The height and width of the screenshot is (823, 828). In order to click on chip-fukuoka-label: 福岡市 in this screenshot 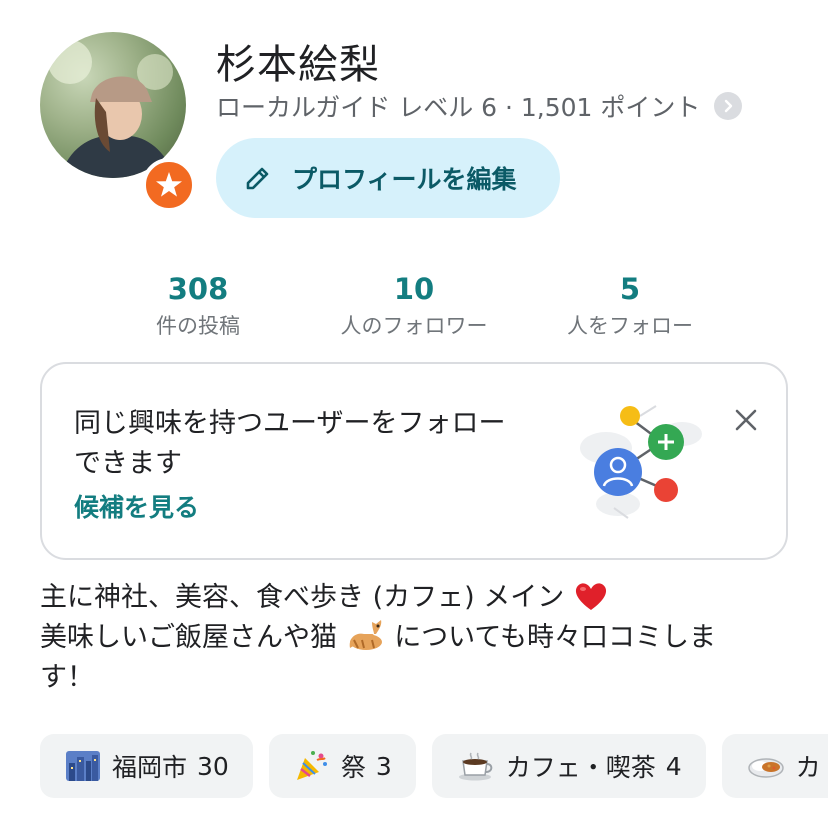, I will do `click(150, 767)`.